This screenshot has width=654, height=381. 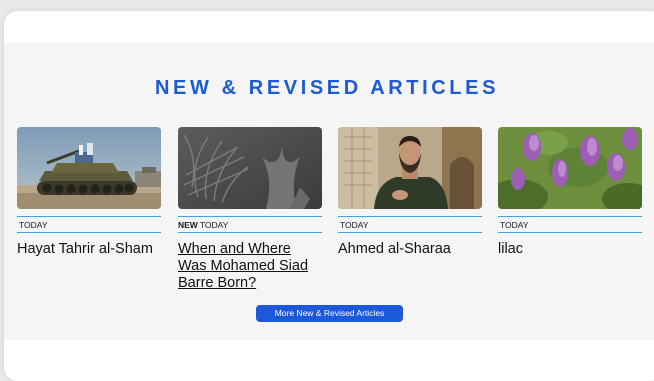 What do you see at coordinates (188, 225) in the screenshot?
I see `new-badge: NEW` at bounding box center [188, 225].